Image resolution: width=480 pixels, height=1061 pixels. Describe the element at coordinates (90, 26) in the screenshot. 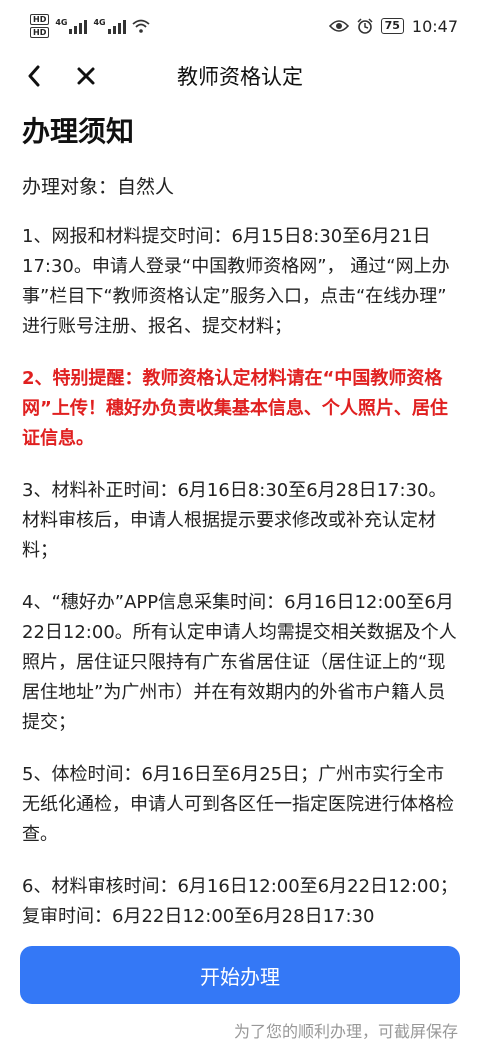

I see `status-left: HD HD 4G 4G` at that location.